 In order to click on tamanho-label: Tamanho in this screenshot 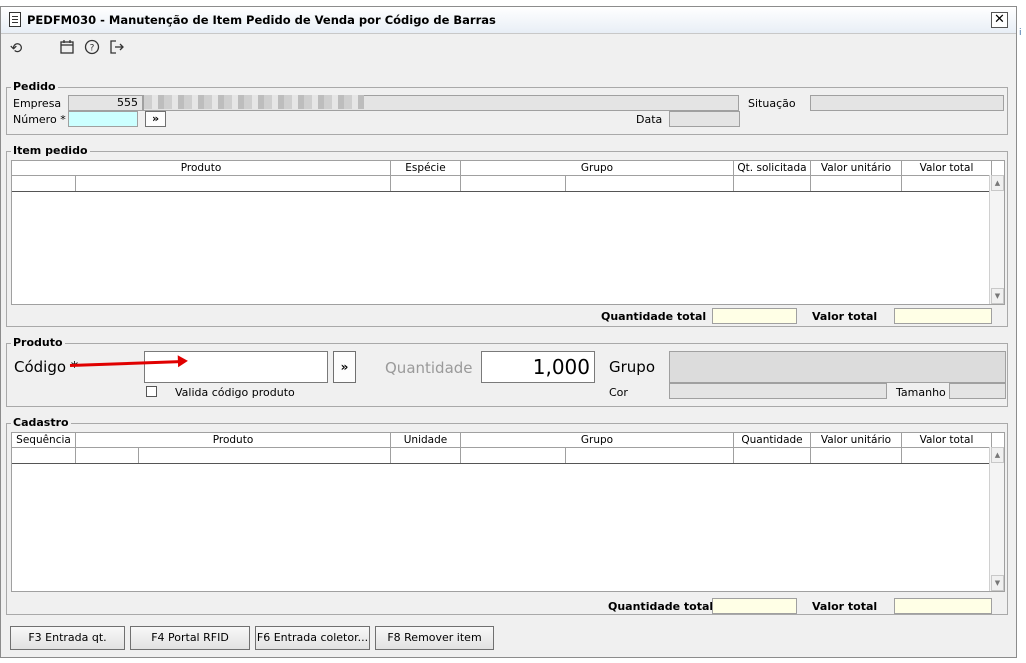, I will do `click(921, 392)`.